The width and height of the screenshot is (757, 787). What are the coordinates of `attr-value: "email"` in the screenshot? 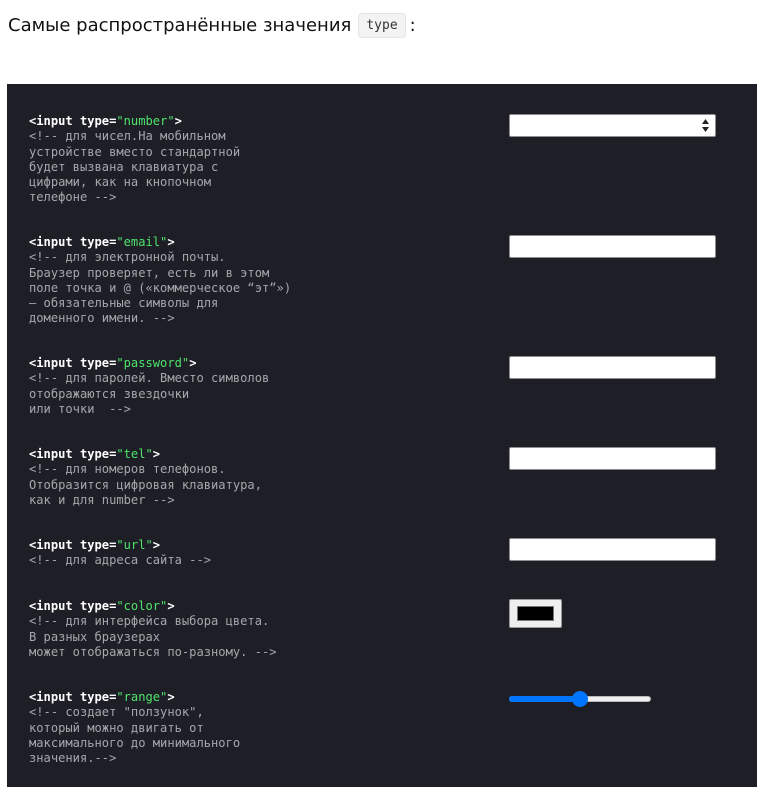 It's located at (142, 242).